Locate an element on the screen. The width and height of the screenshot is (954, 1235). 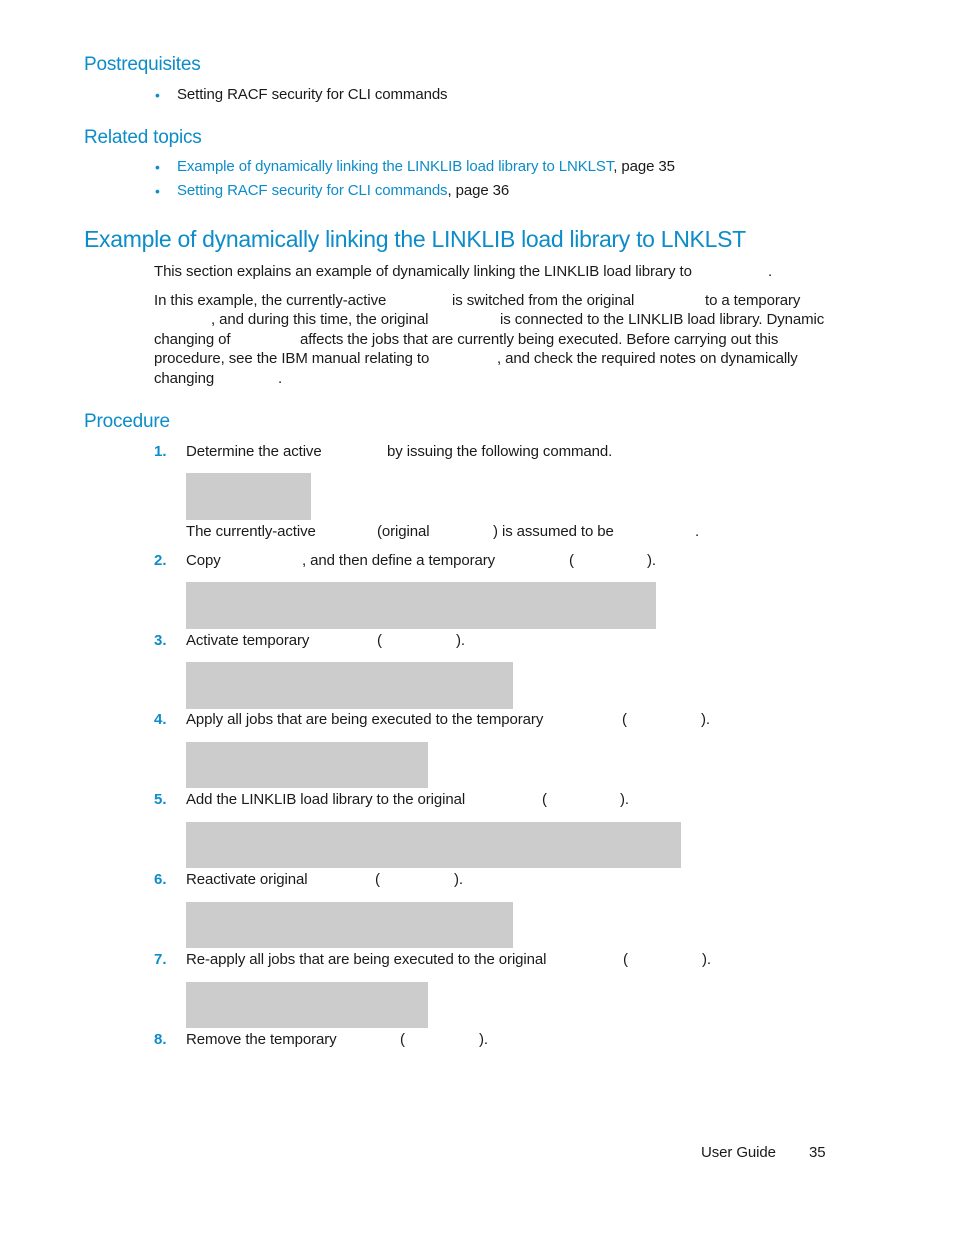
para-text: is switched from the original is located at coordinates (543, 300).